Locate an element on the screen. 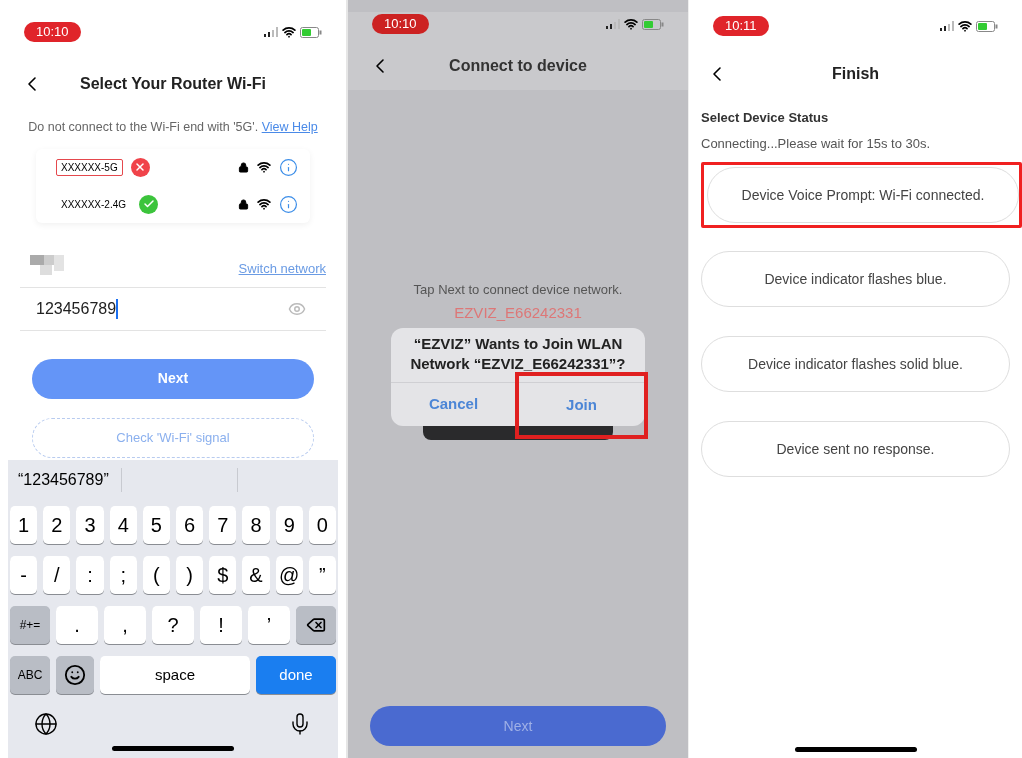  keyboard-key: @ is located at coordinates (289, 574).